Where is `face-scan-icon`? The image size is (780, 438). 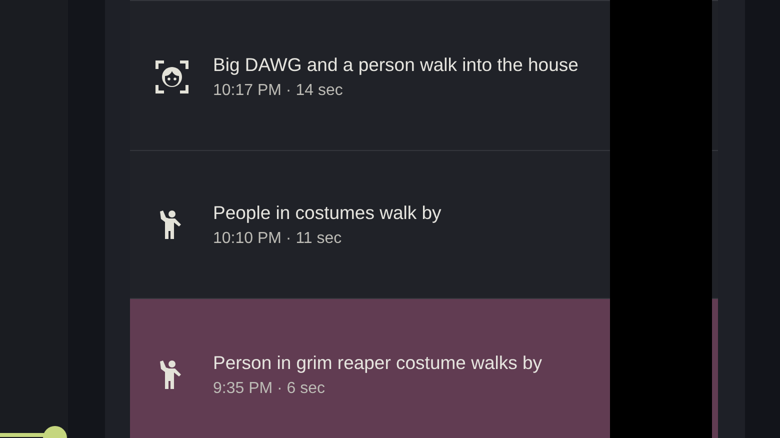 face-scan-icon is located at coordinates (171, 77).